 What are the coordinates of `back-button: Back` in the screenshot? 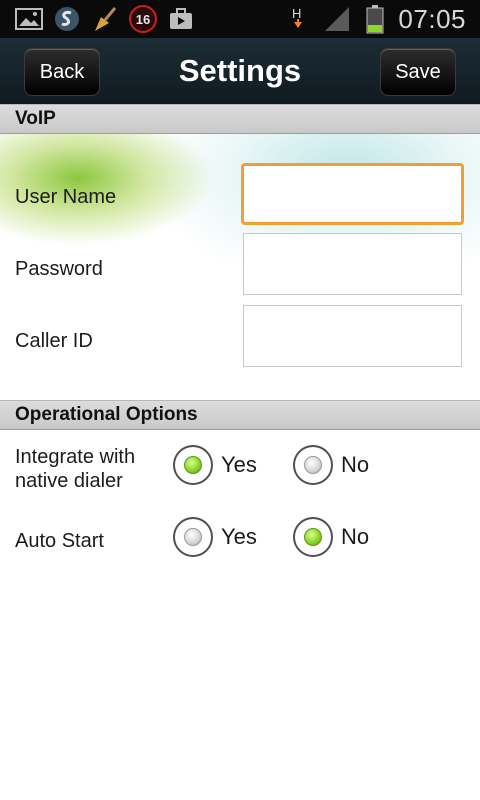 It's located at (62, 72).